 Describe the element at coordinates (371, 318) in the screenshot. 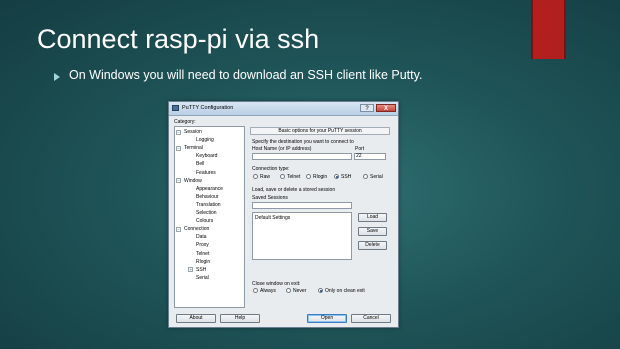

I see `cancel-button: Cancel` at that location.